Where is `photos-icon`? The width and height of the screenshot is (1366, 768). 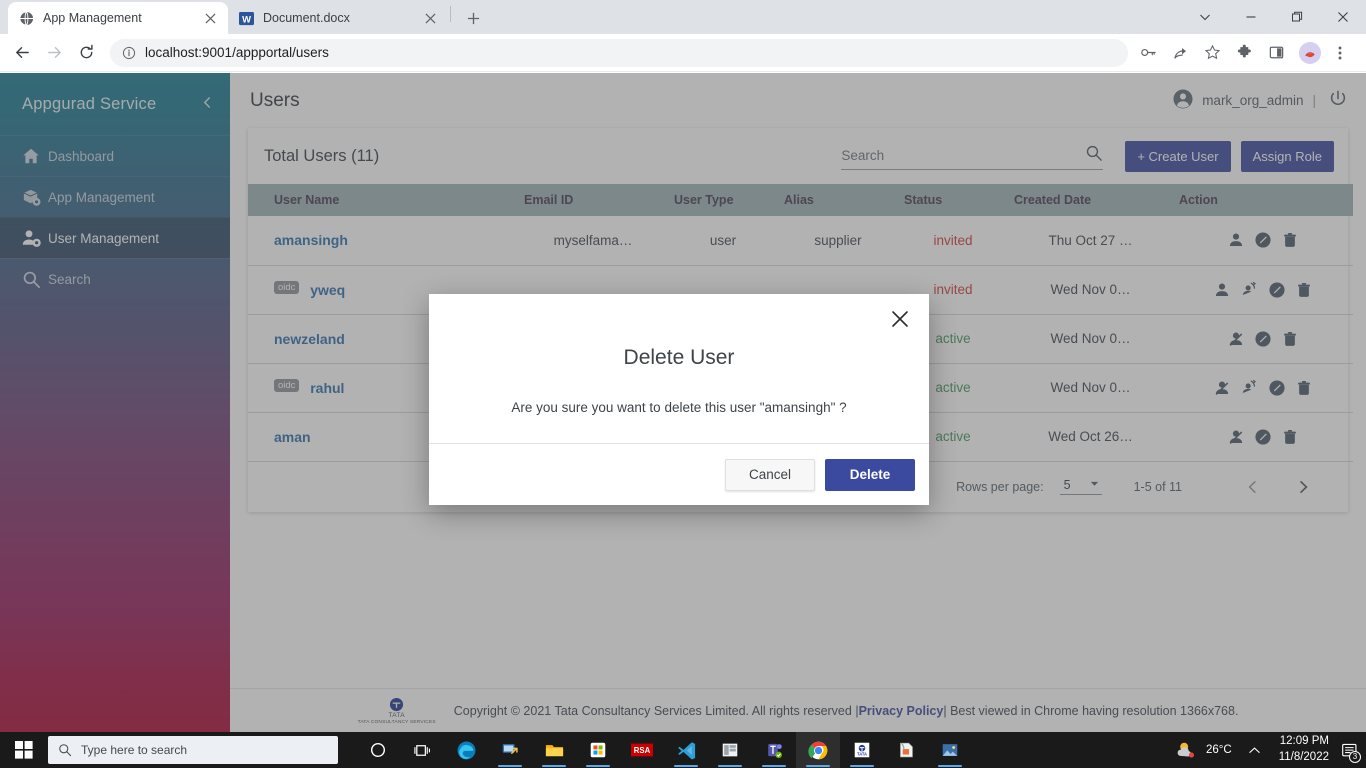 photos-icon is located at coordinates (950, 750).